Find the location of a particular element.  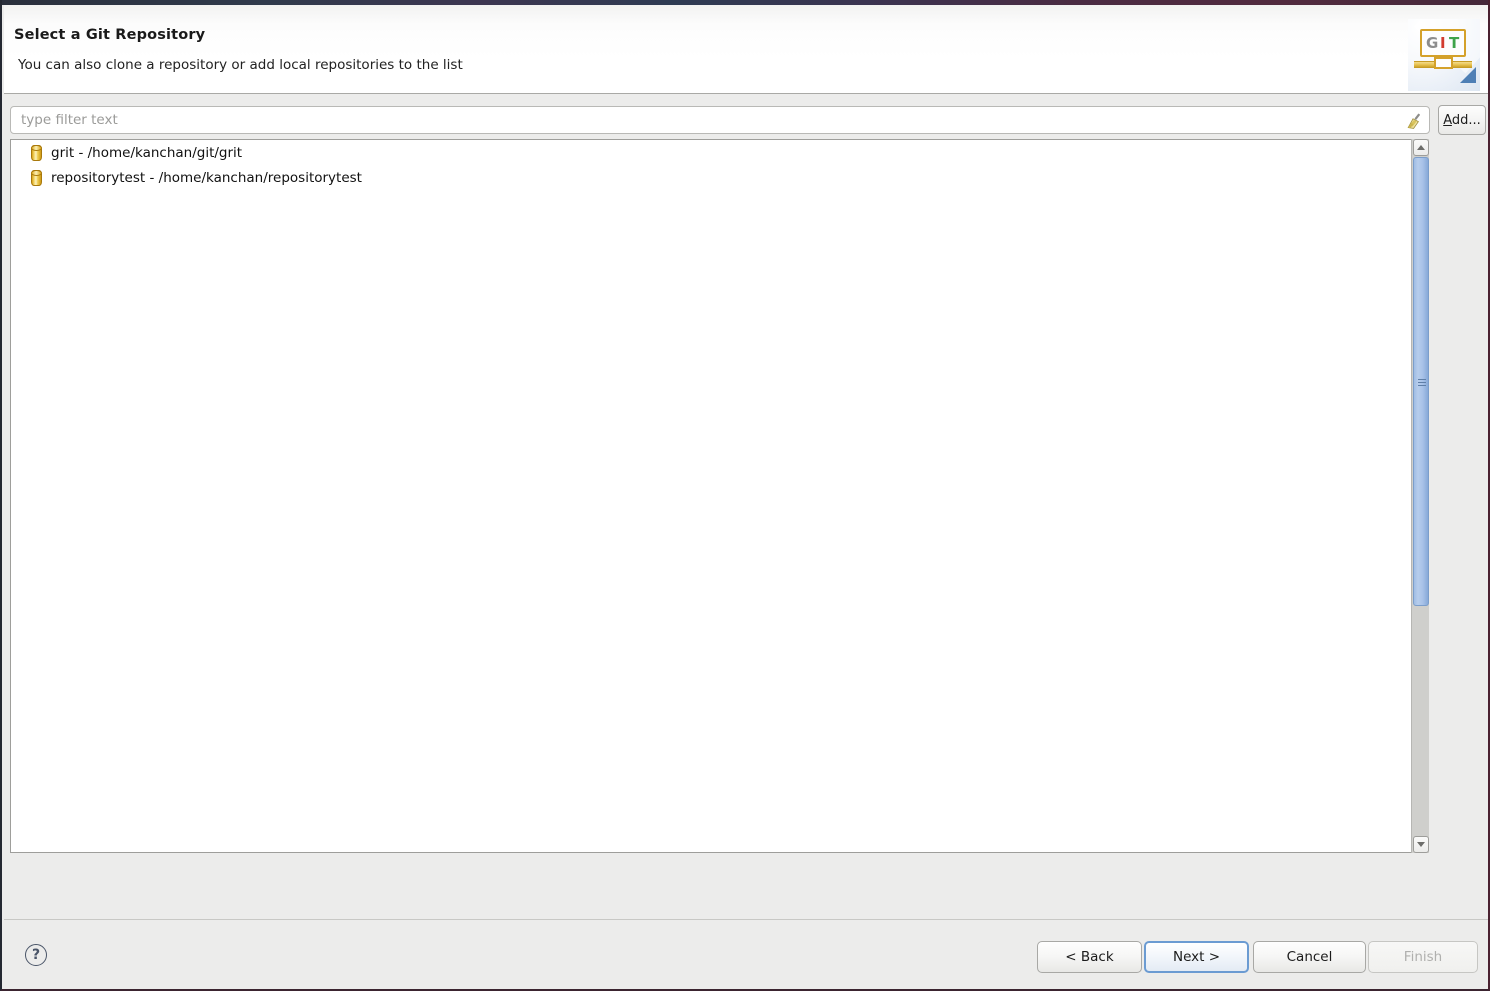

list-item-label: grit - /home/kanchan/git/grit is located at coordinates (147, 152).